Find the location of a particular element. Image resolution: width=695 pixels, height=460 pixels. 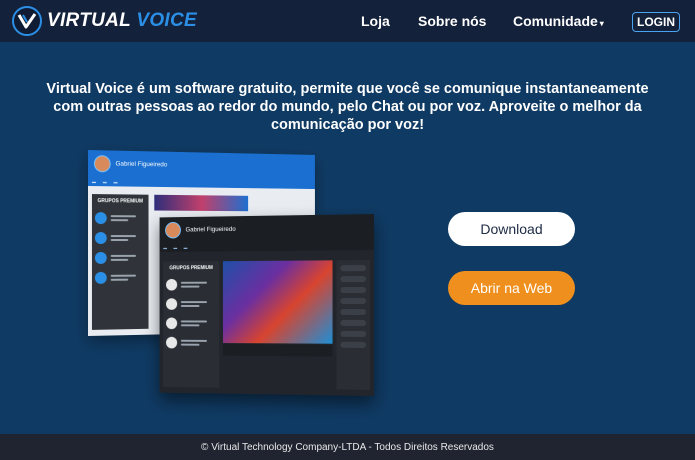

brand-name-part2: VOICE is located at coordinates (166, 20).